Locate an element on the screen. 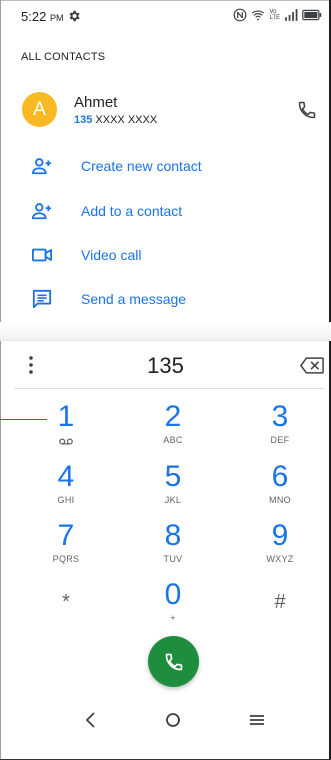 The width and height of the screenshot is (331, 760). send-message-action: Send a message is located at coordinates (165, 299).